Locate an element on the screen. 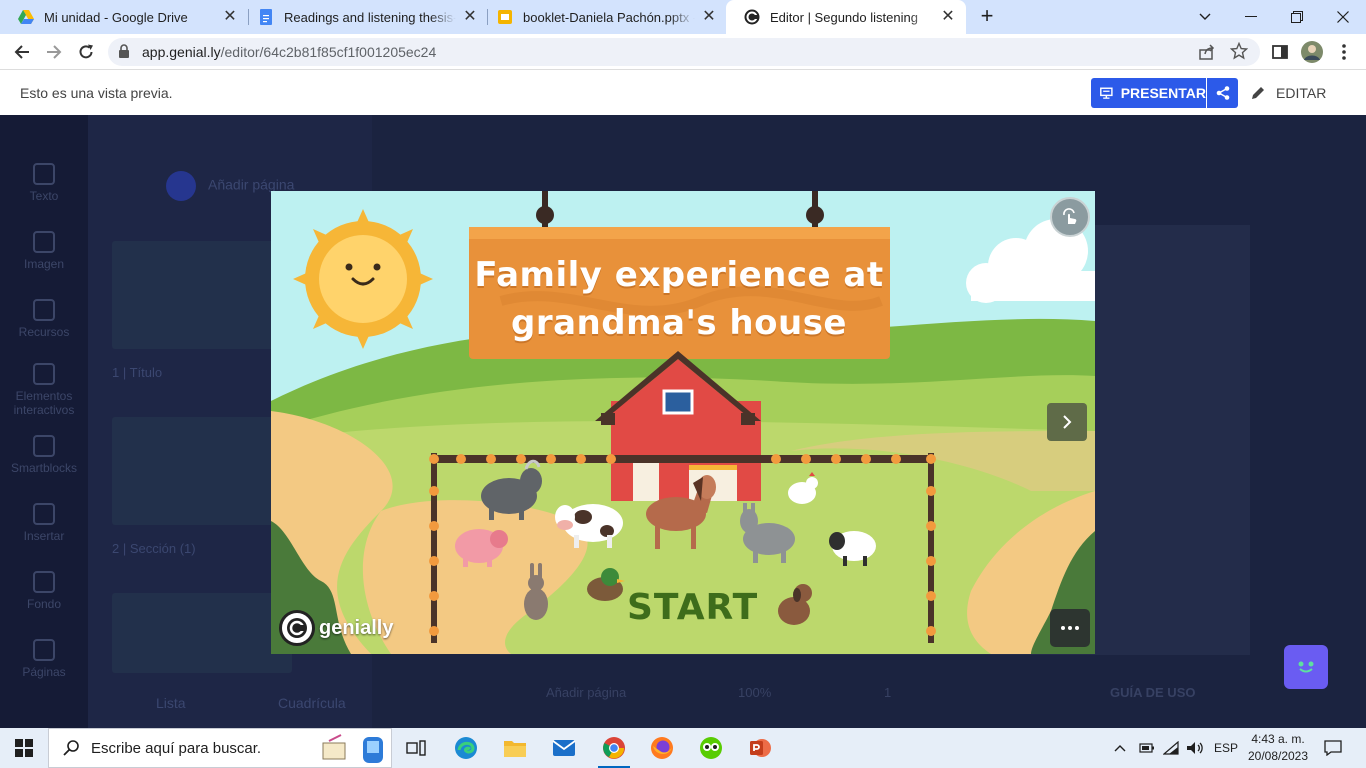  mail-icon is located at coordinates (564, 748).